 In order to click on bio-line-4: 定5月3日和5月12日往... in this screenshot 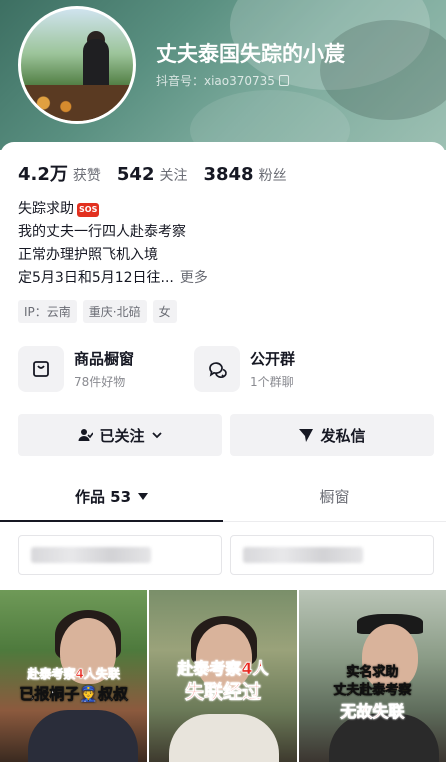, I will do `click(96, 278)`.